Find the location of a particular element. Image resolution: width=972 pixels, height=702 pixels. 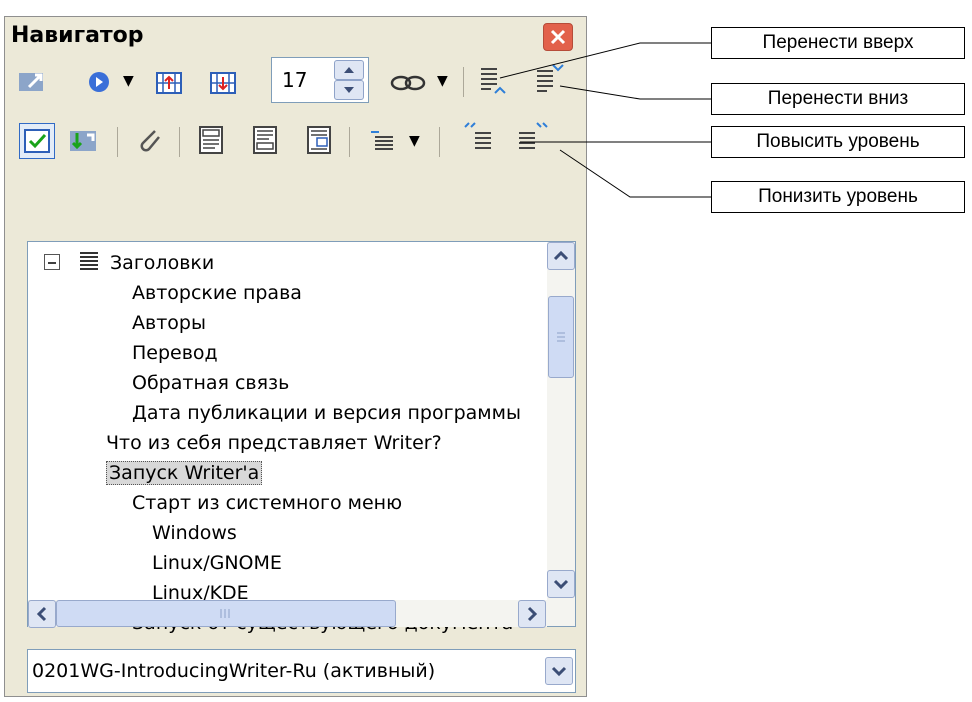

callout-promote: Повысить уровень is located at coordinates (838, 142).